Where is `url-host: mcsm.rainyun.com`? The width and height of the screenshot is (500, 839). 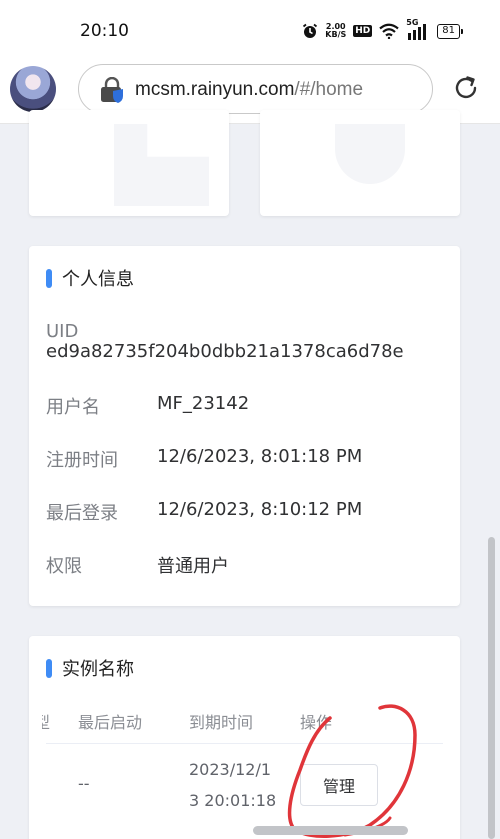
url-host: mcsm.rainyun.com is located at coordinates (215, 89).